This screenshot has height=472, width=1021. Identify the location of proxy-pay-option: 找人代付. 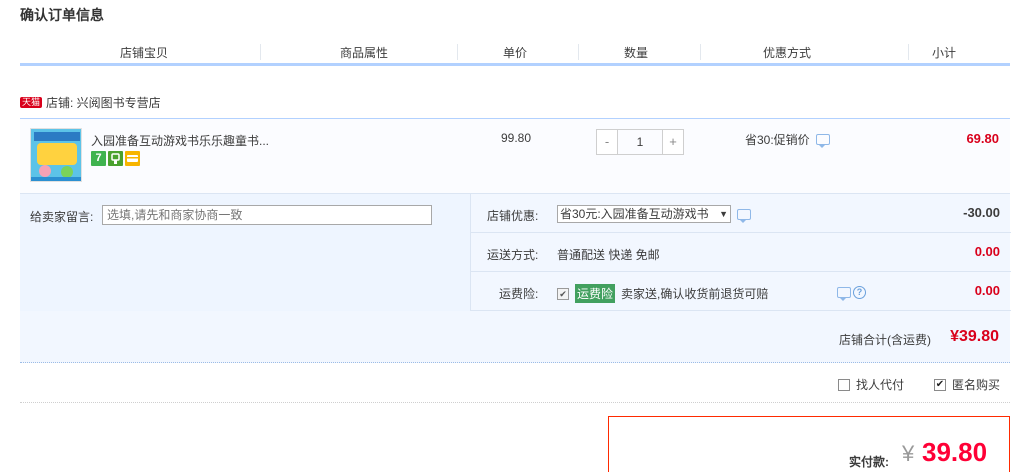
(871, 384).